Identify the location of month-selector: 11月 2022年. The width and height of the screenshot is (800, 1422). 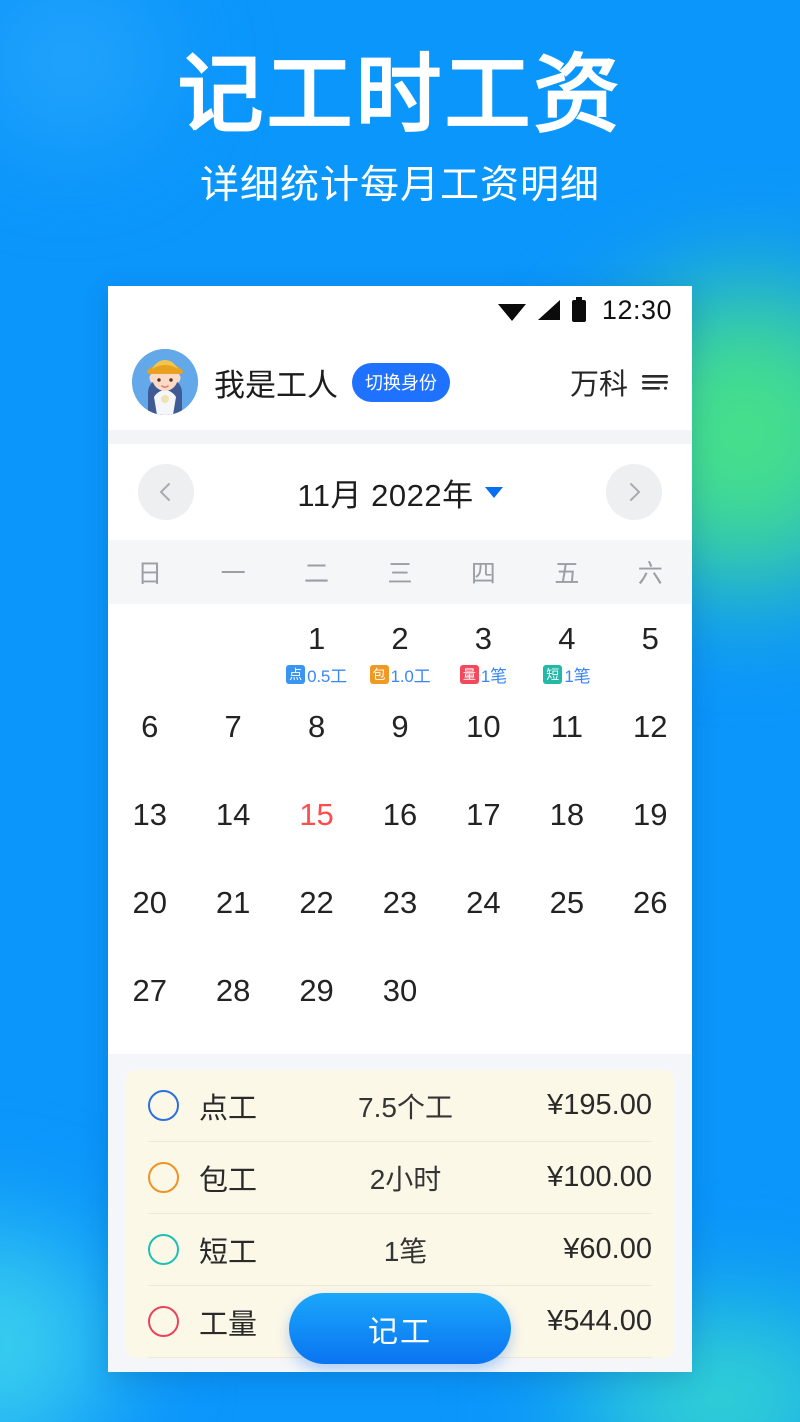
(400, 492).